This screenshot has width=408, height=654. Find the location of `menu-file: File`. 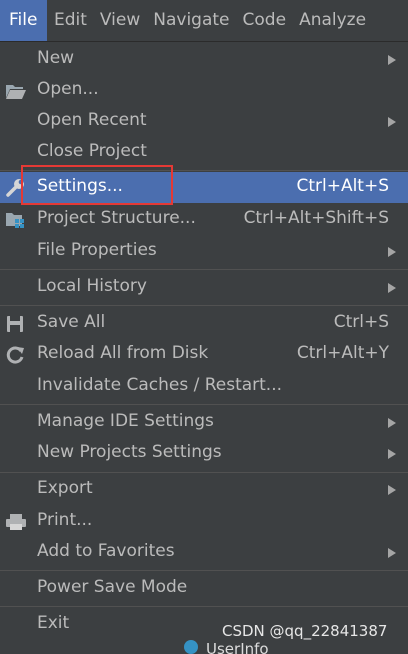

menu-file: File is located at coordinates (23, 20).